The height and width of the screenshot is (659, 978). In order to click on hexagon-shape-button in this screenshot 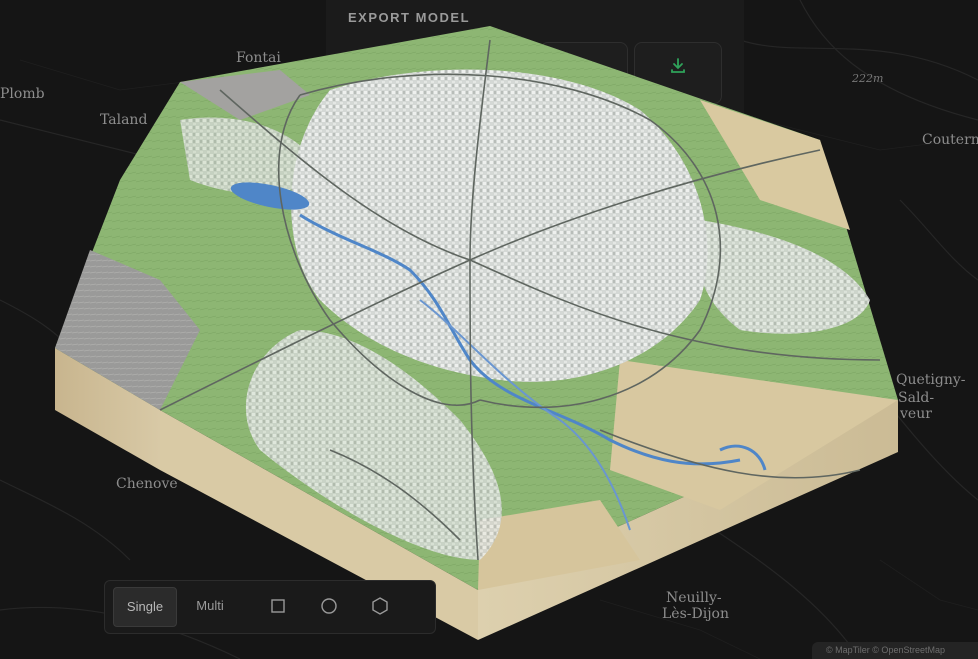, I will do `click(380, 606)`.